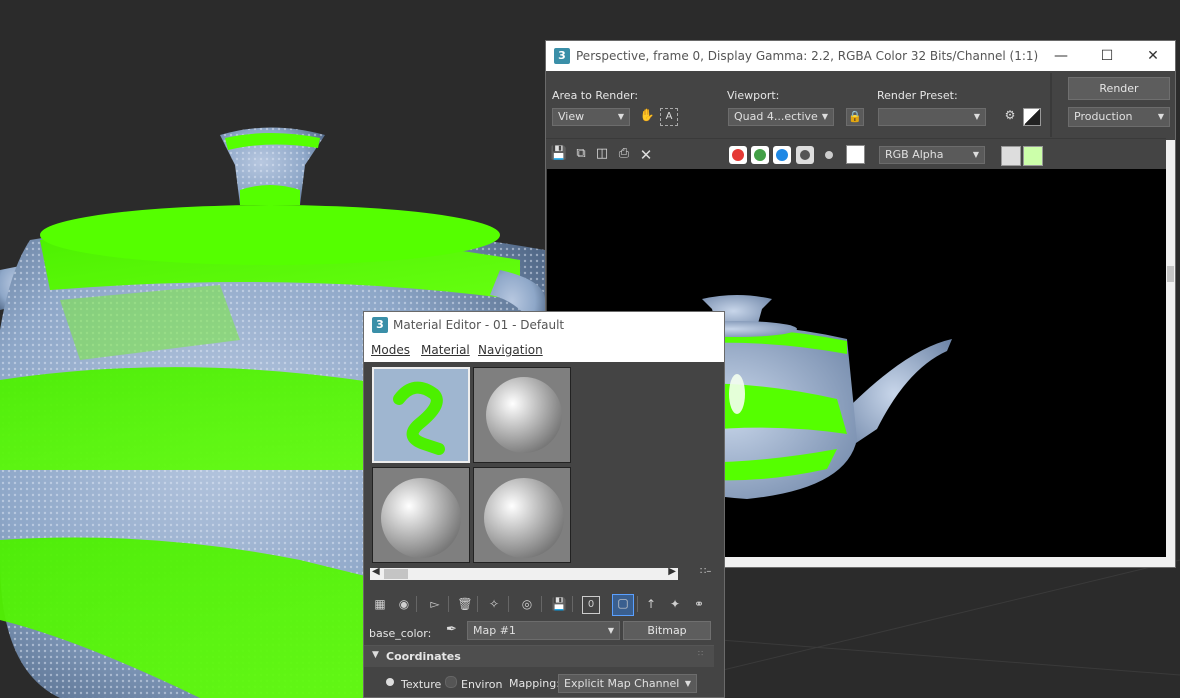 Image resolution: width=1180 pixels, height=698 pixels. I want to click on pan-hand-icon: ✋, so click(647, 117).